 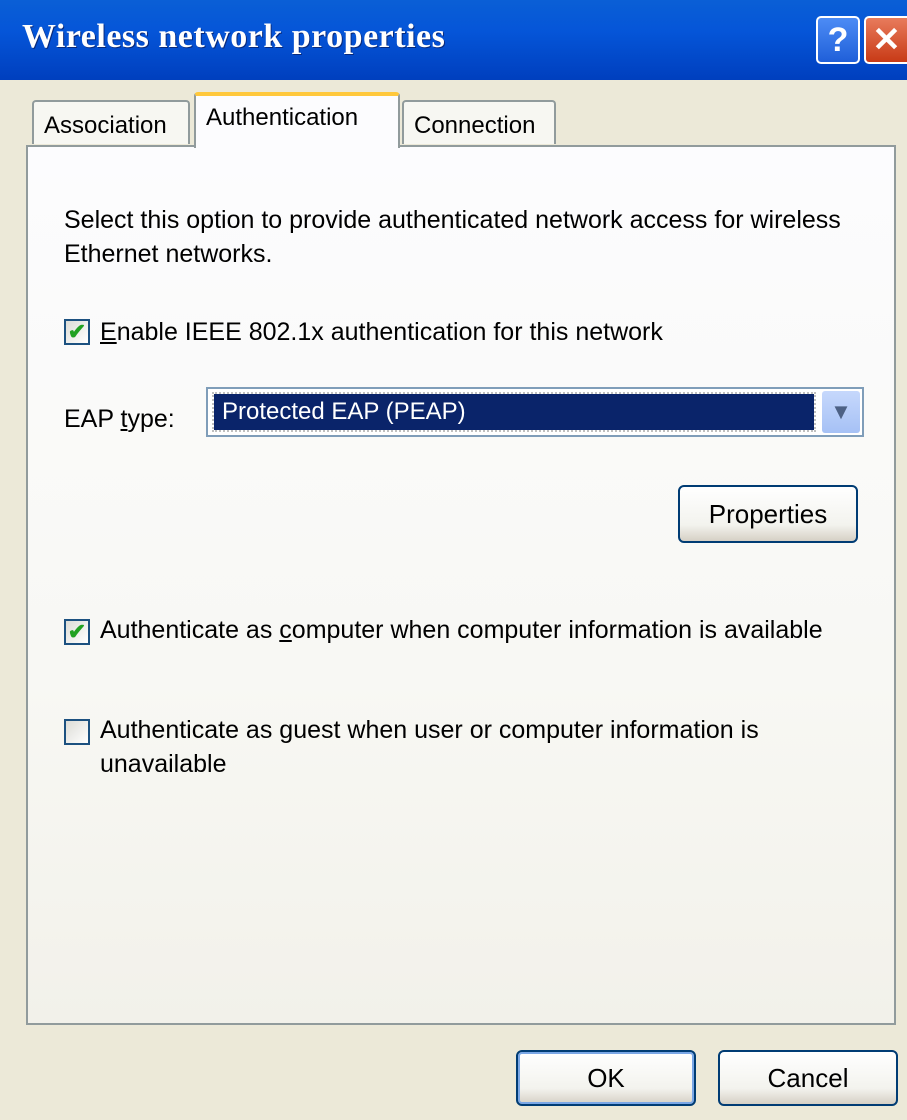 I want to click on eap-type-select: Protected EAP (PEAP) ▼, so click(x=535, y=412).